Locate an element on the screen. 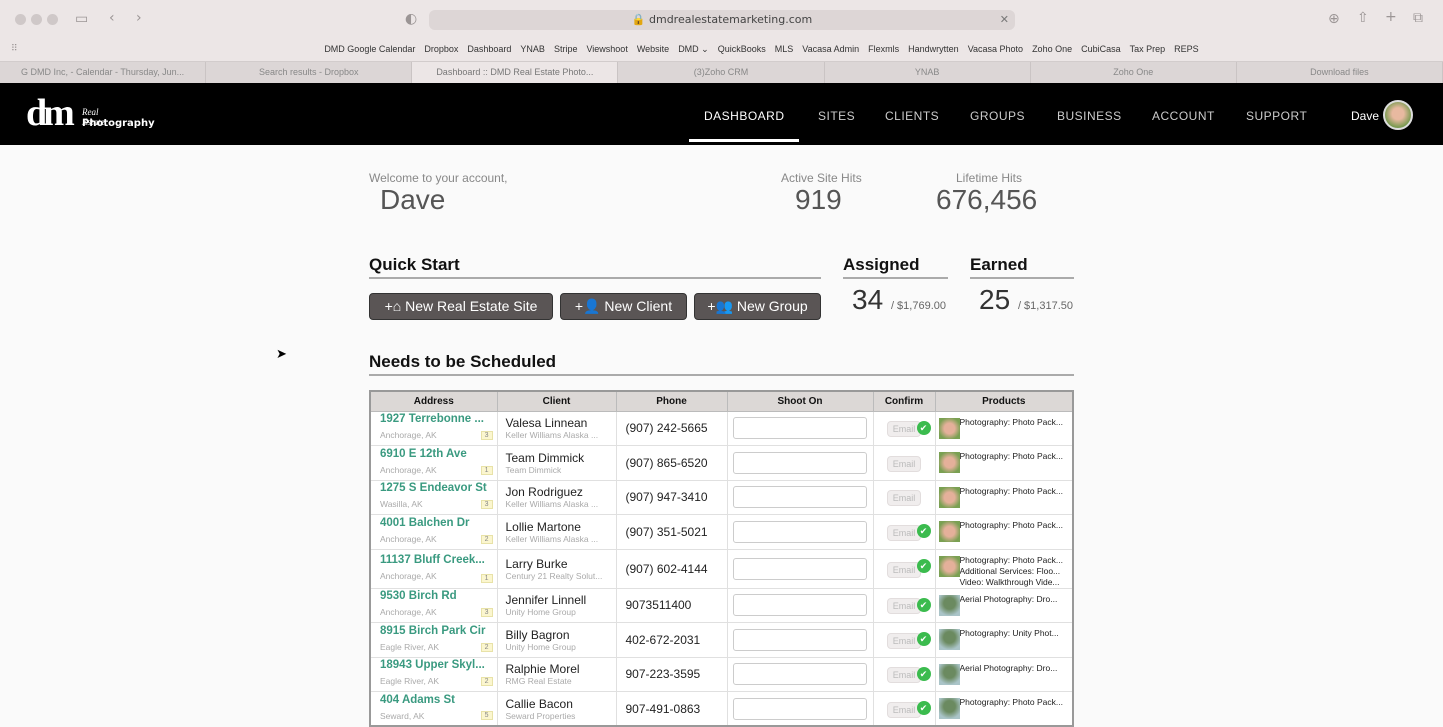 Image resolution: width=1443 pixels, height=727 pixels. address-link: 6910 E 12th Ave is located at coordinates (438, 454).